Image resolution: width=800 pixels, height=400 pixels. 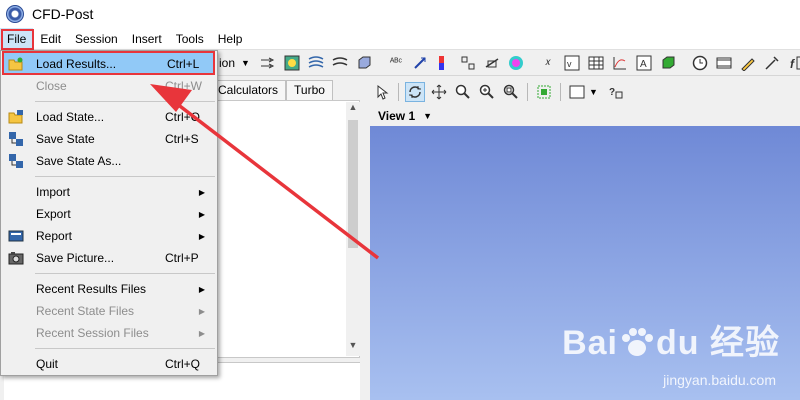 What do you see at coordinates (511, 92) in the screenshot?
I see `zoom-box-icon` at bounding box center [511, 92].